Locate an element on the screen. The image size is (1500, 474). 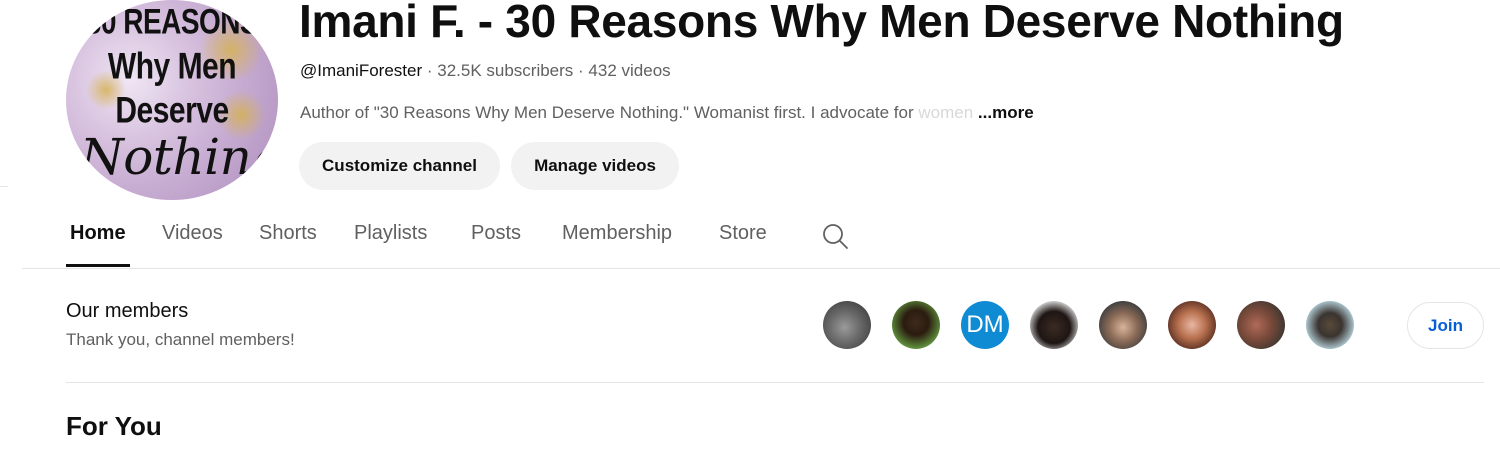
search-icon is located at coordinates (835, 236).